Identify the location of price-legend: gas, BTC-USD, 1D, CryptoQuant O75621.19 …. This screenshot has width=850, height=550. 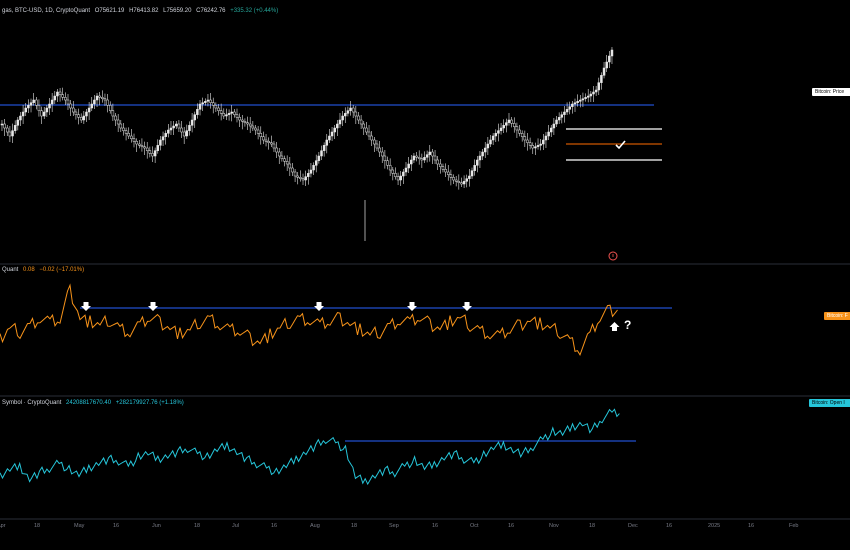
(141, 11).